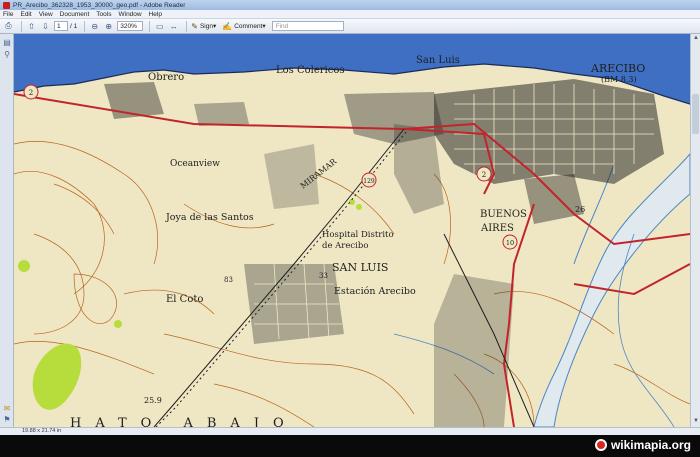 The width and height of the screenshot is (700, 457). Describe the element at coordinates (184, 421) in the screenshot. I see `label-hato-abajo: HATO ABAJO` at that location.